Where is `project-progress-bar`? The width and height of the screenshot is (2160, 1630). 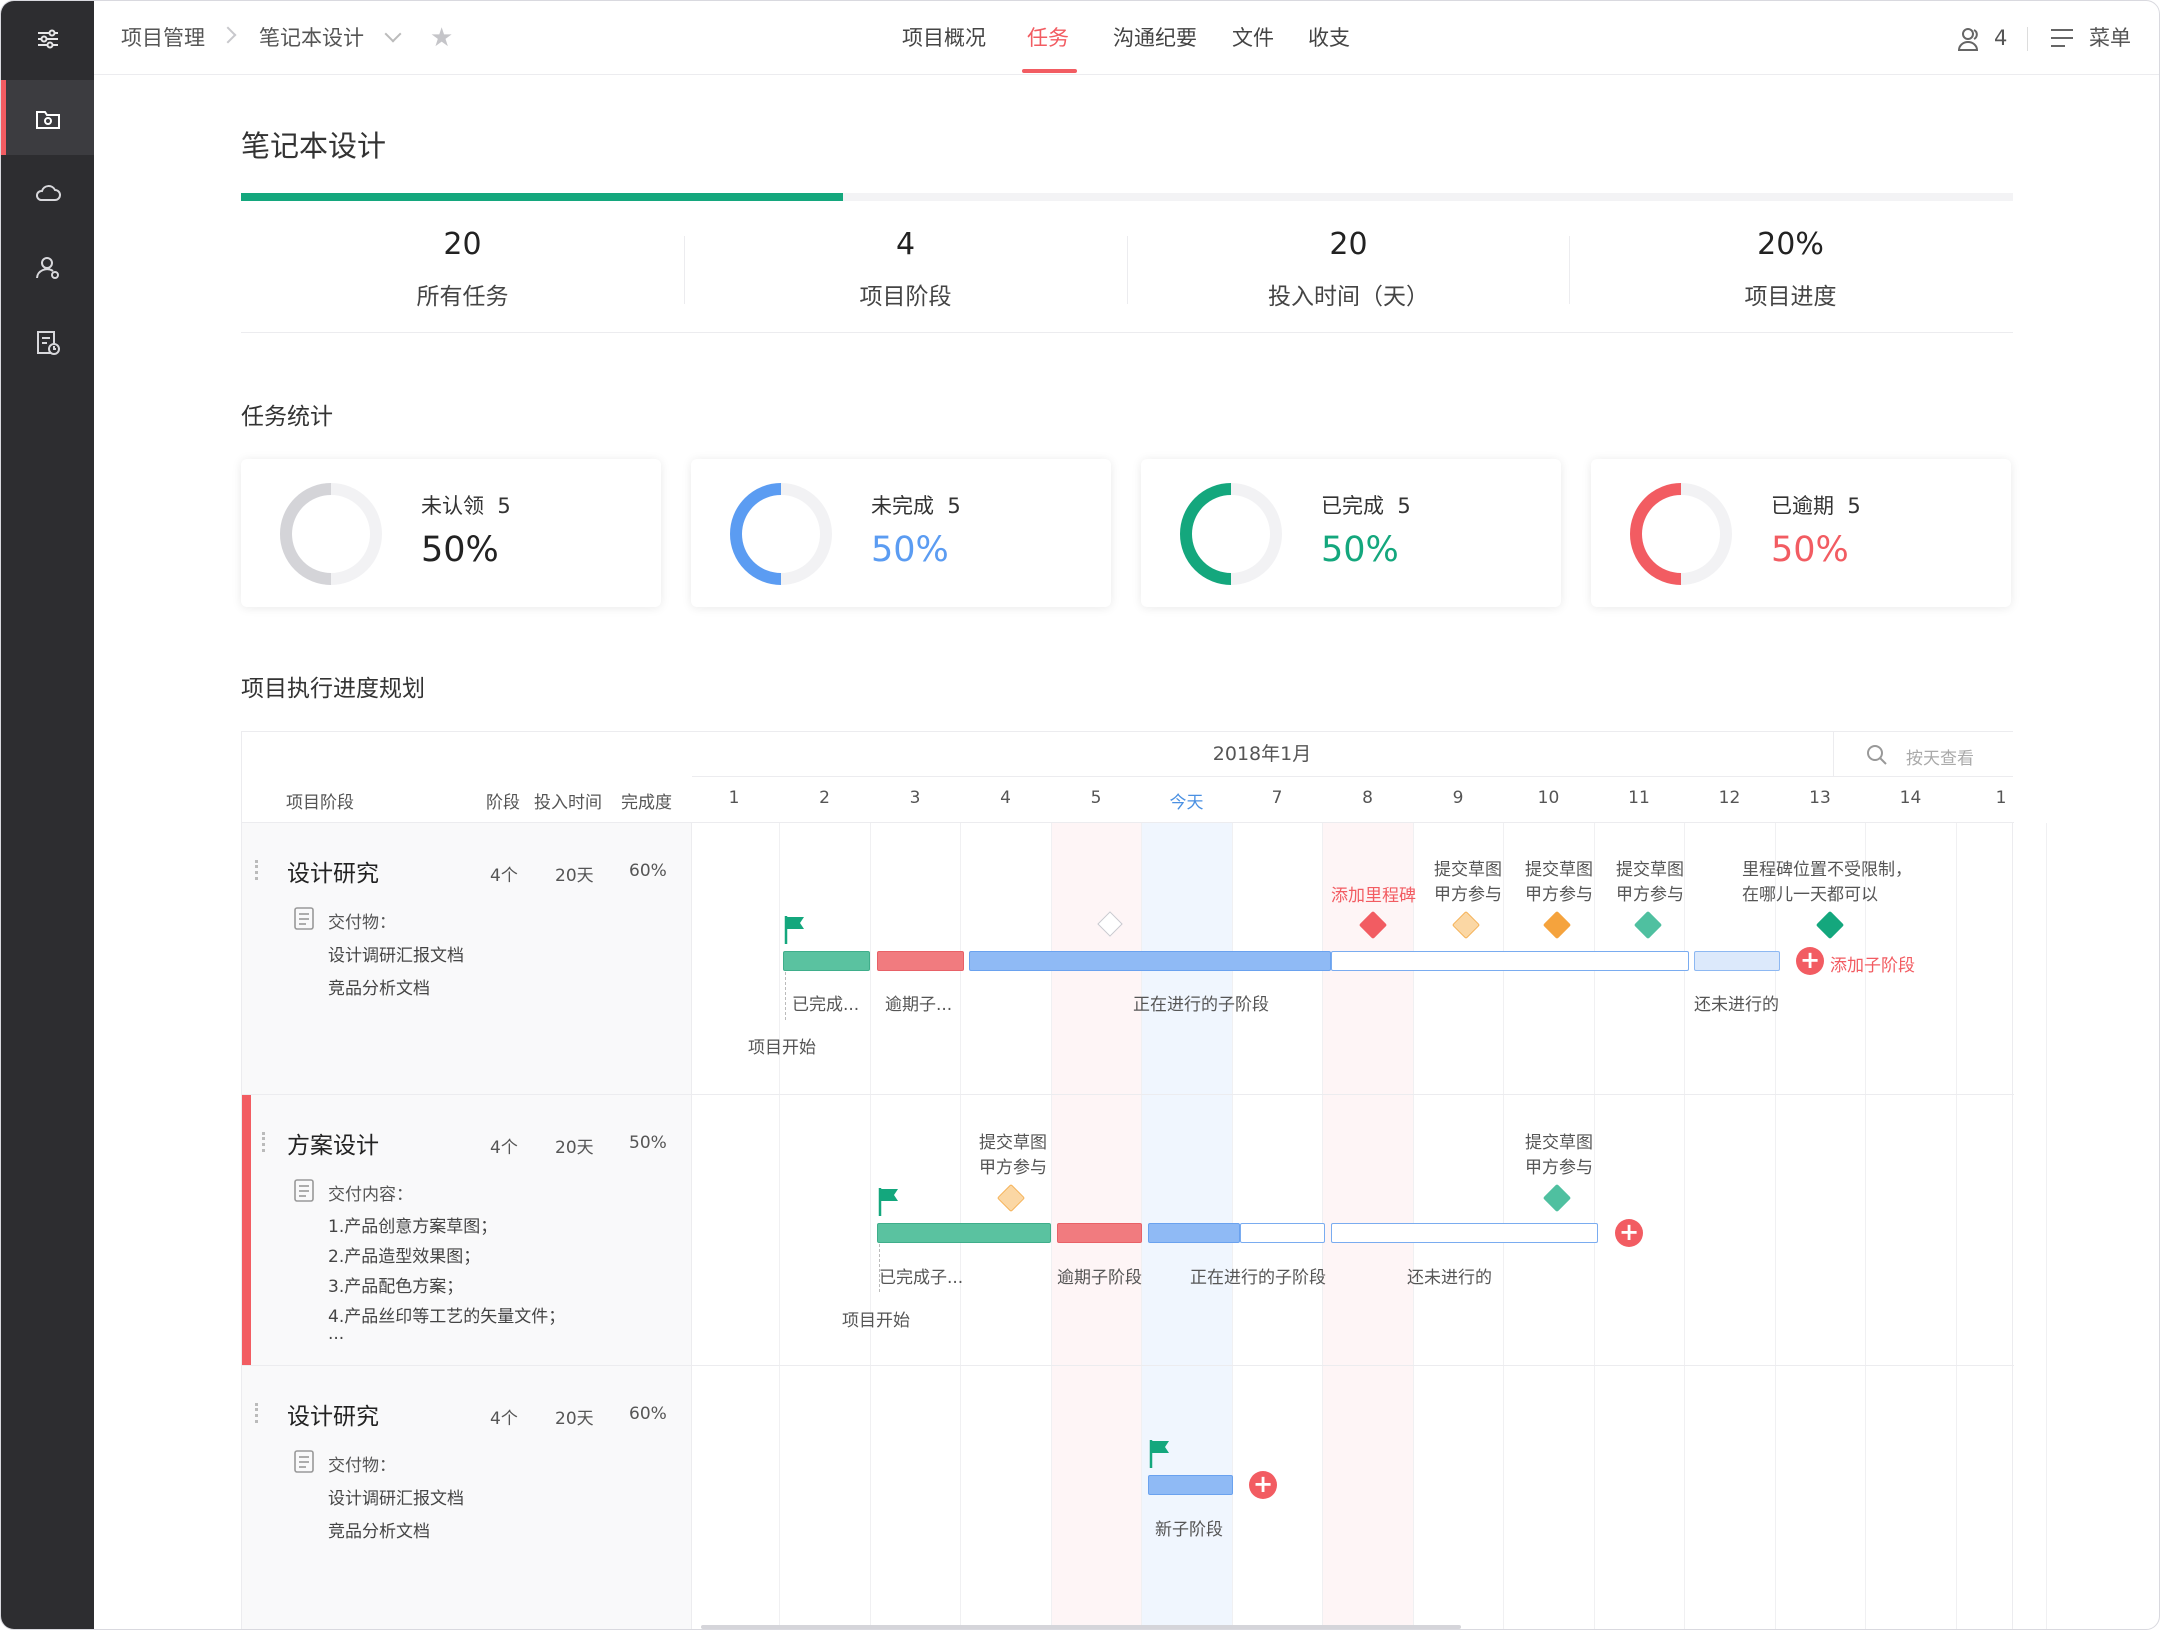 project-progress-bar is located at coordinates (1127, 197).